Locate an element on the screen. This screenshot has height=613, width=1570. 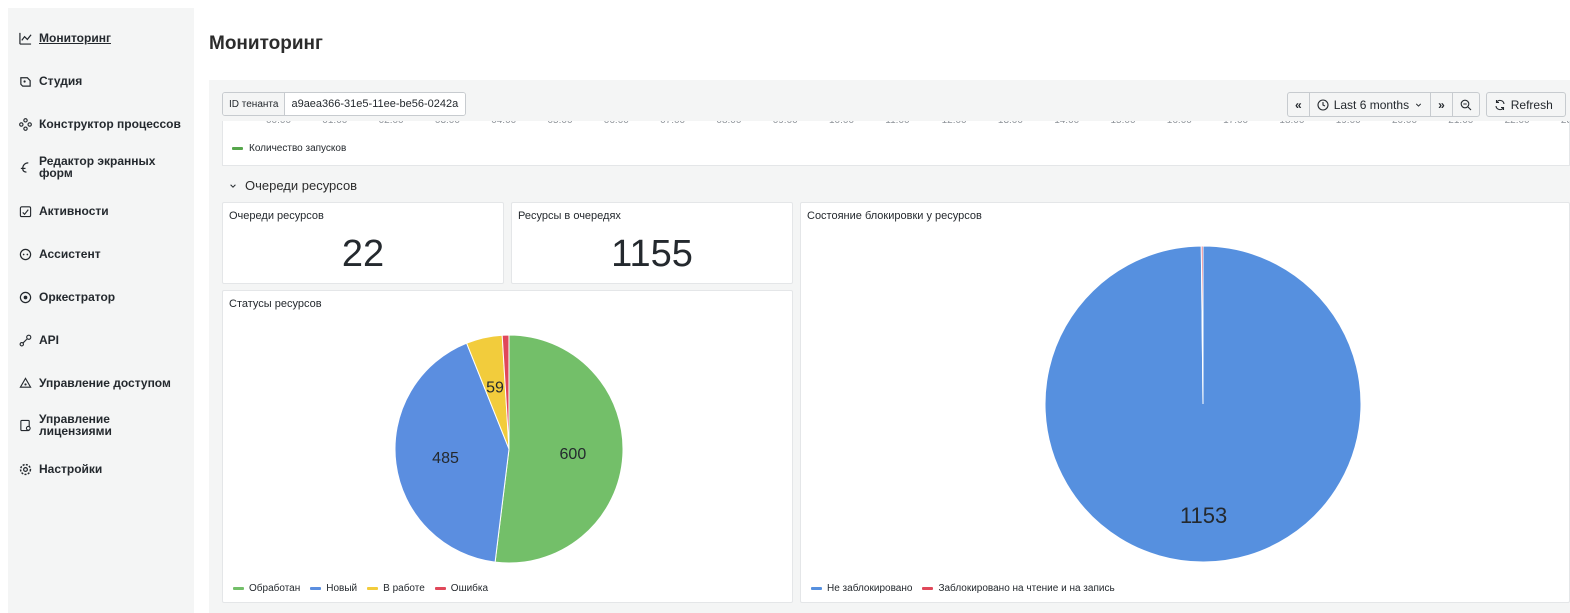
tenant-label: ID тенанта is located at coordinates (254, 104).